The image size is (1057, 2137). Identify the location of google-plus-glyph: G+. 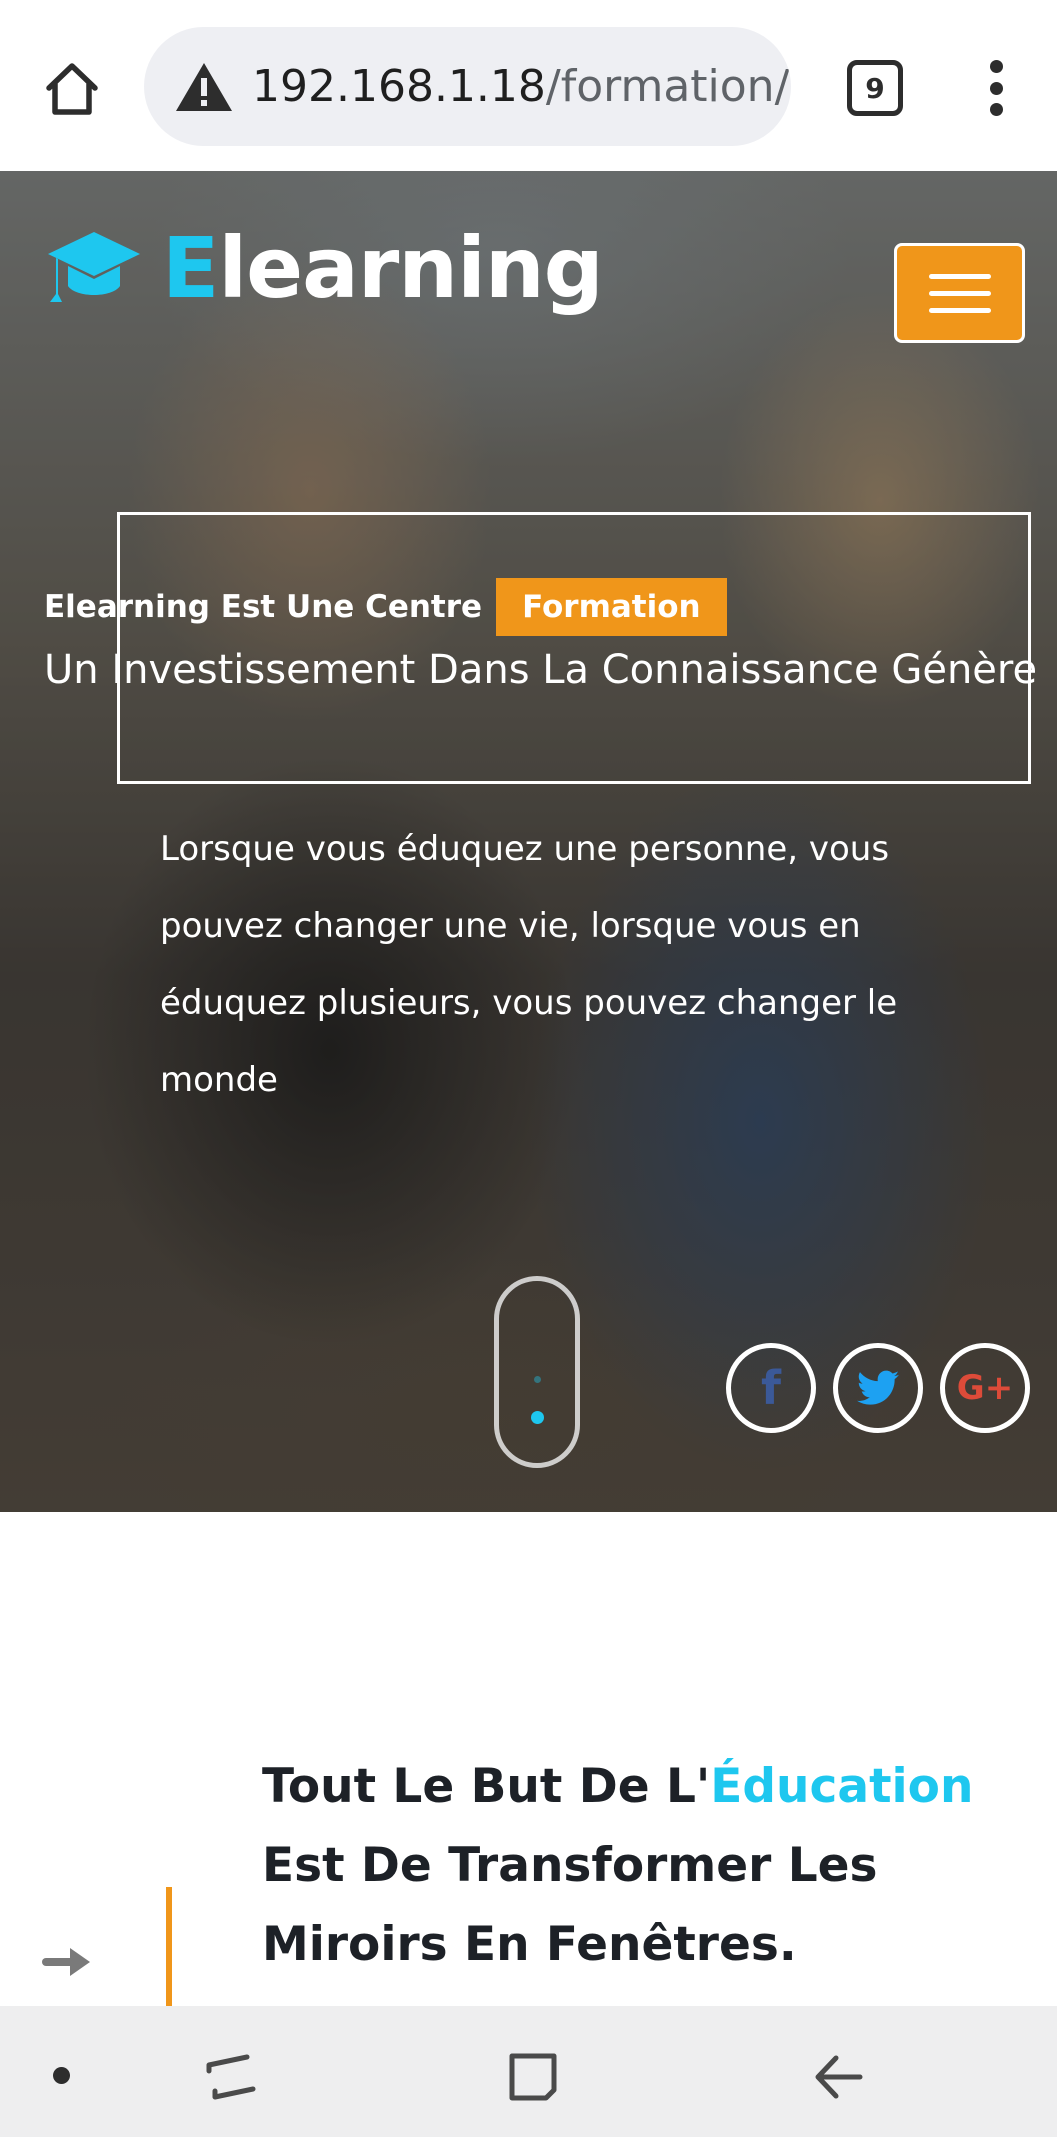
(985, 1388).